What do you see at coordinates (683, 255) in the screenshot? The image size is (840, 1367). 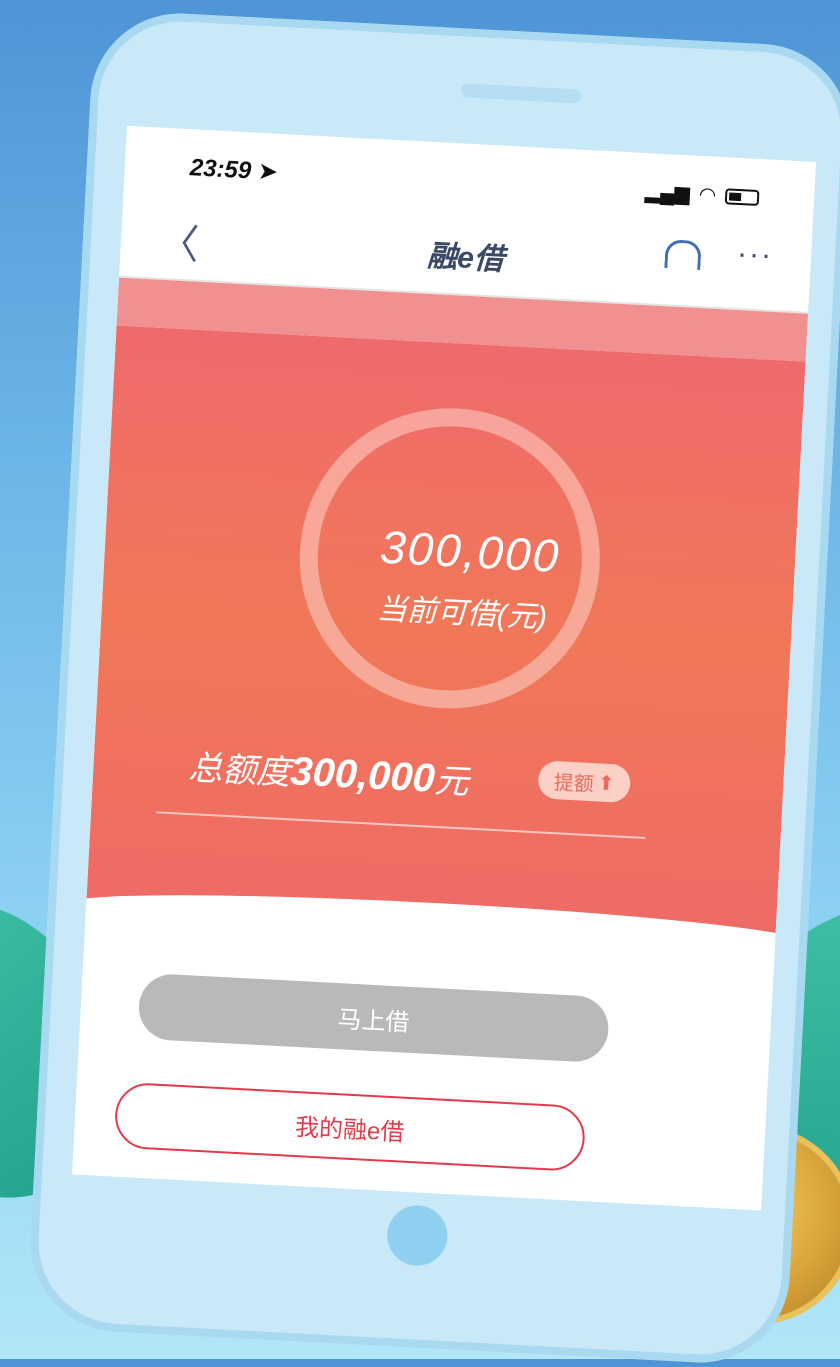 I see `headset-icon` at bounding box center [683, 255].